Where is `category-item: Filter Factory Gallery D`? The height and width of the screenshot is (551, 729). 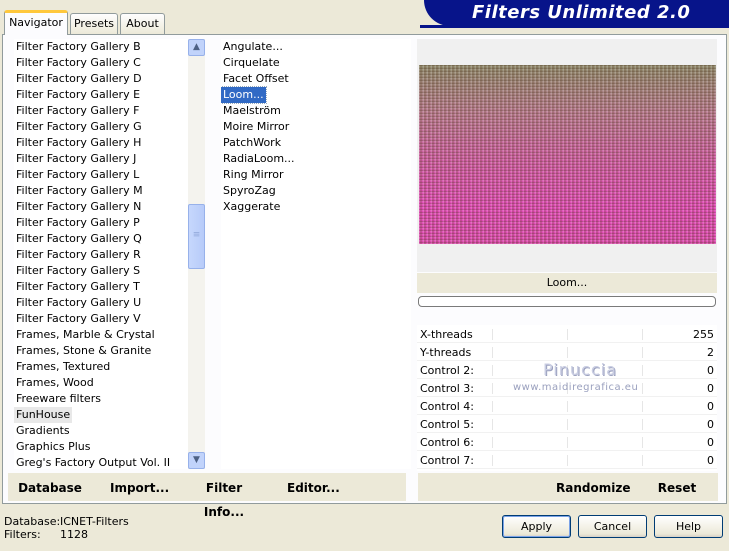 category-item: Filter Factory Gallery D is located at coordinates (79, 79).